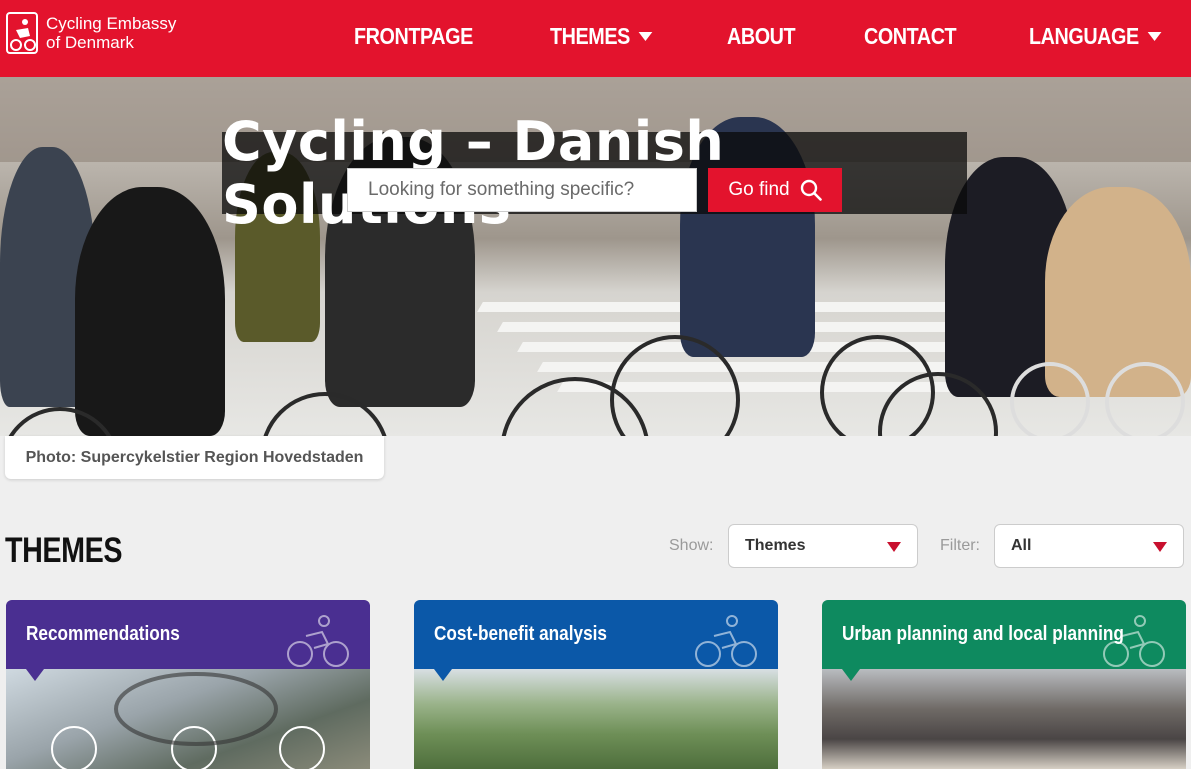 Image resolution: width=1191 pixels, height=769 pixels. What do you see at coordinates (691, 545) in the screenshot?
I see `show-label: Show:` at bounding box center [691, 545].